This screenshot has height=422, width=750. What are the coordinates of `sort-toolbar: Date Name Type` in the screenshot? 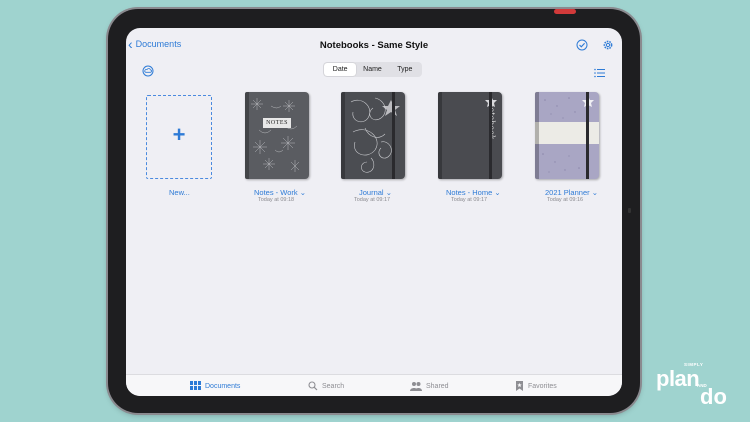 It's located at (374, 72).